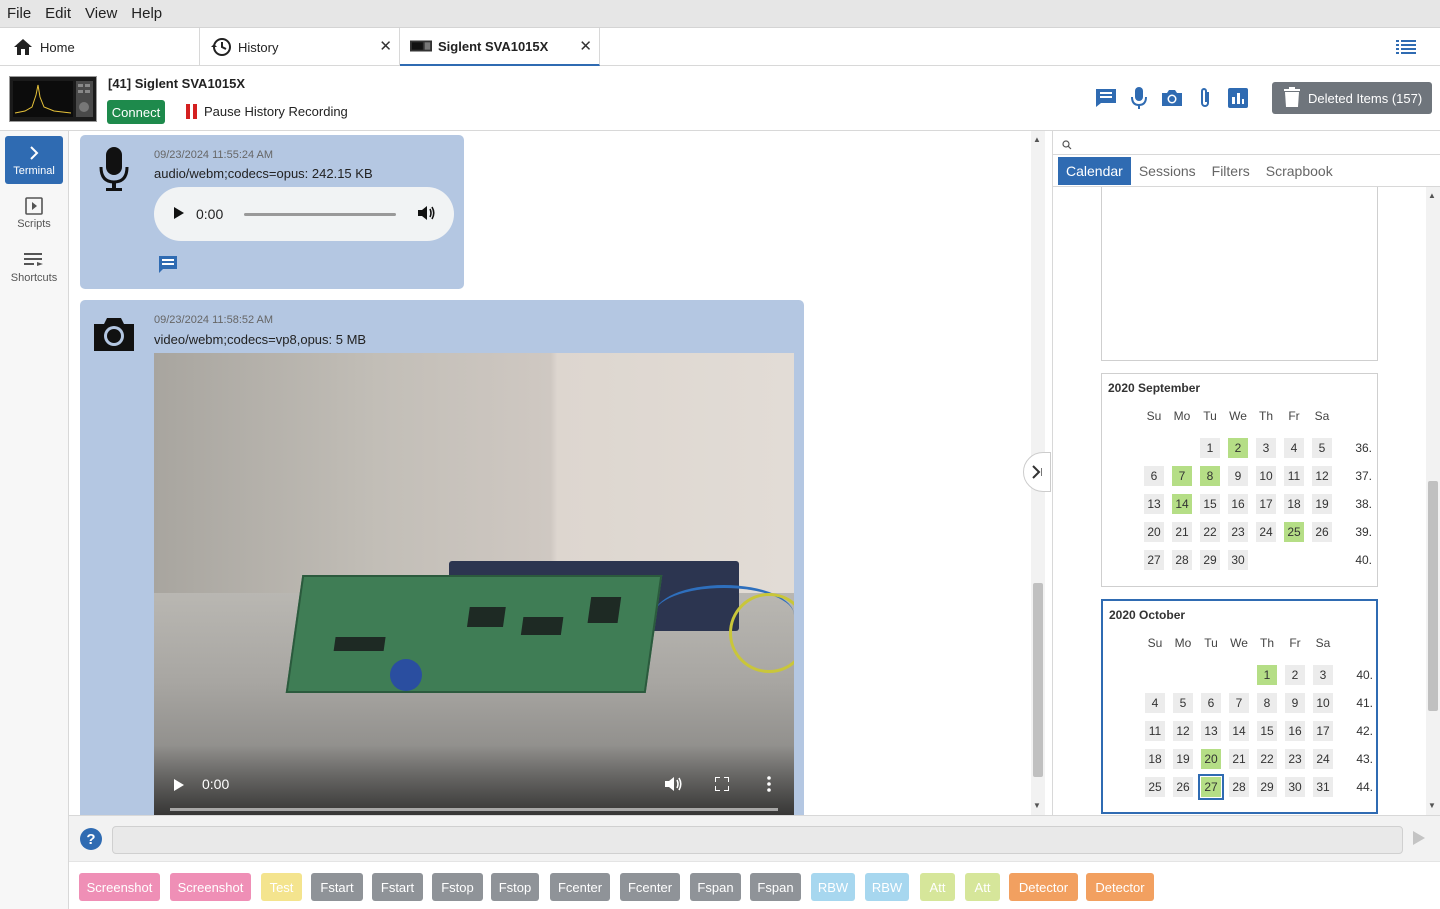  What do you see at coordinates (281, 887) in the screenshot?
I see `shortcut-button: Test` at bounding box center [281, 887].